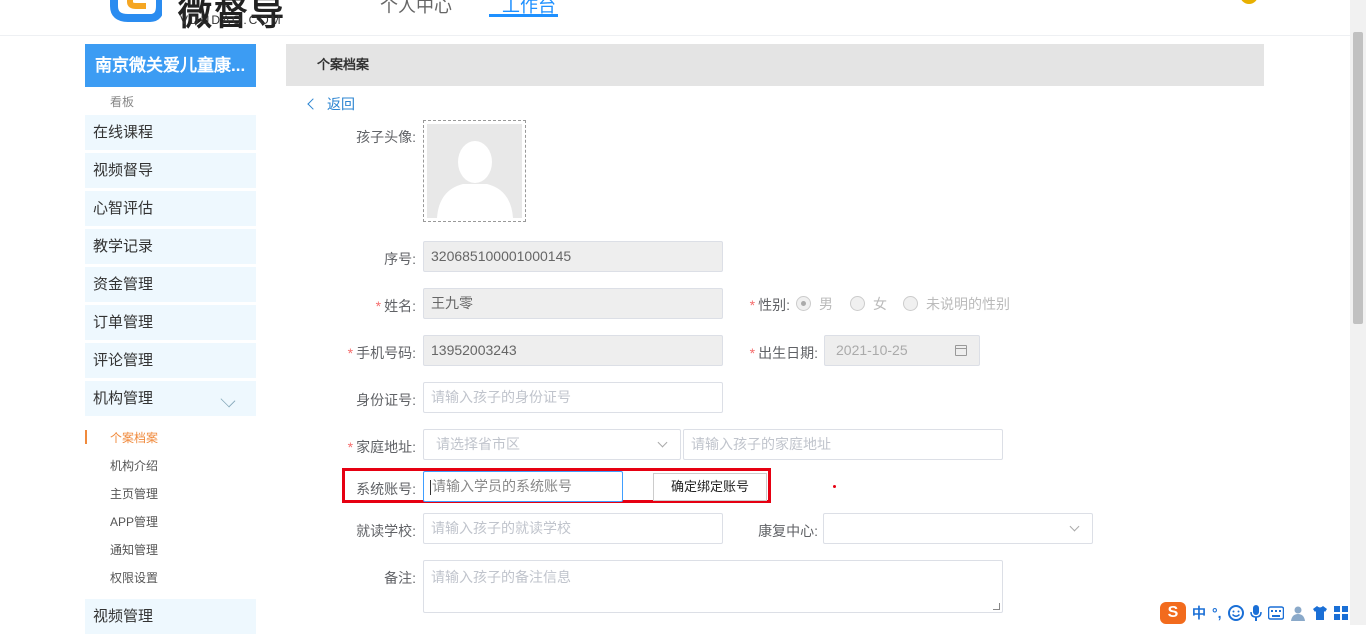  What do you see at coordinates (170, 132) in the screenshot?
I see `sidebar-item-online-courses: 在线课程` at bounding box center [170, 132].